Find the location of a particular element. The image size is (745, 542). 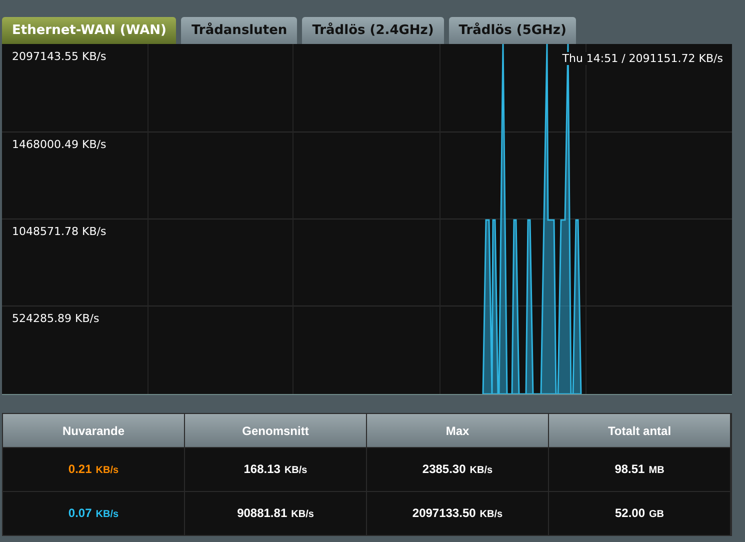

tab: Trådansluten is located at coordinates (239, 30).